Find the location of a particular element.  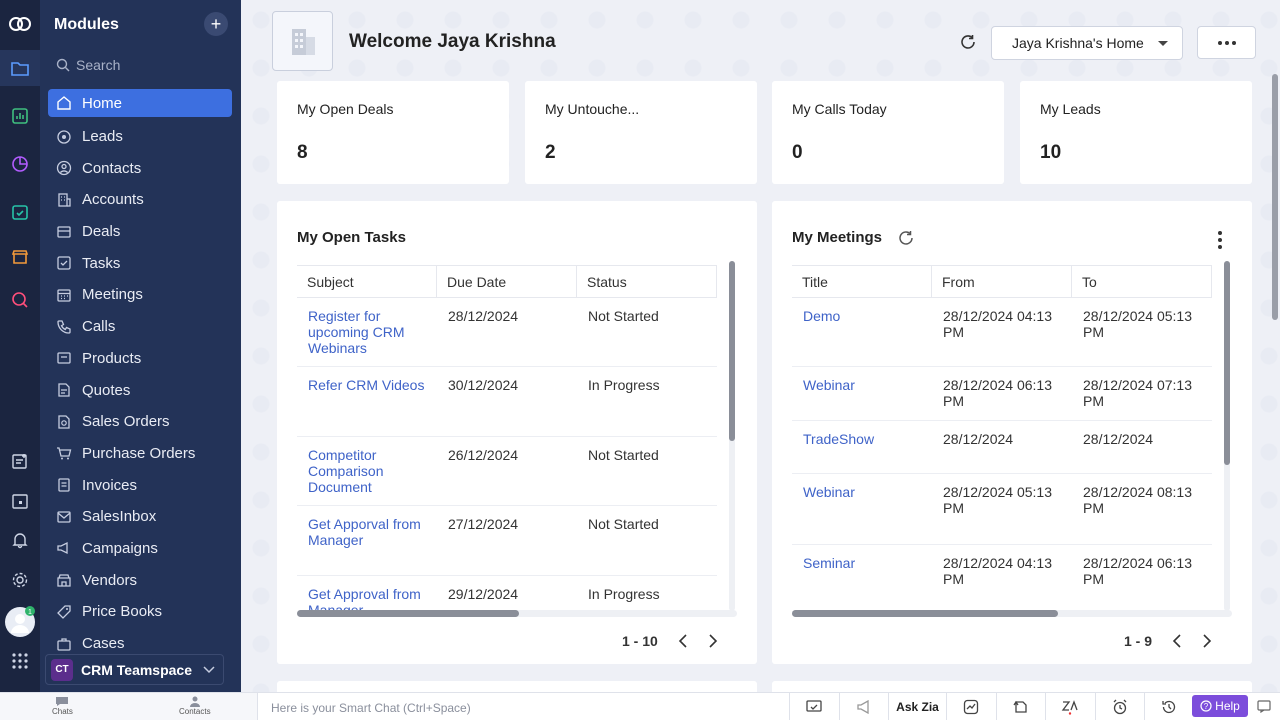

column-header-title: Title is located at coordinates (862, 281).